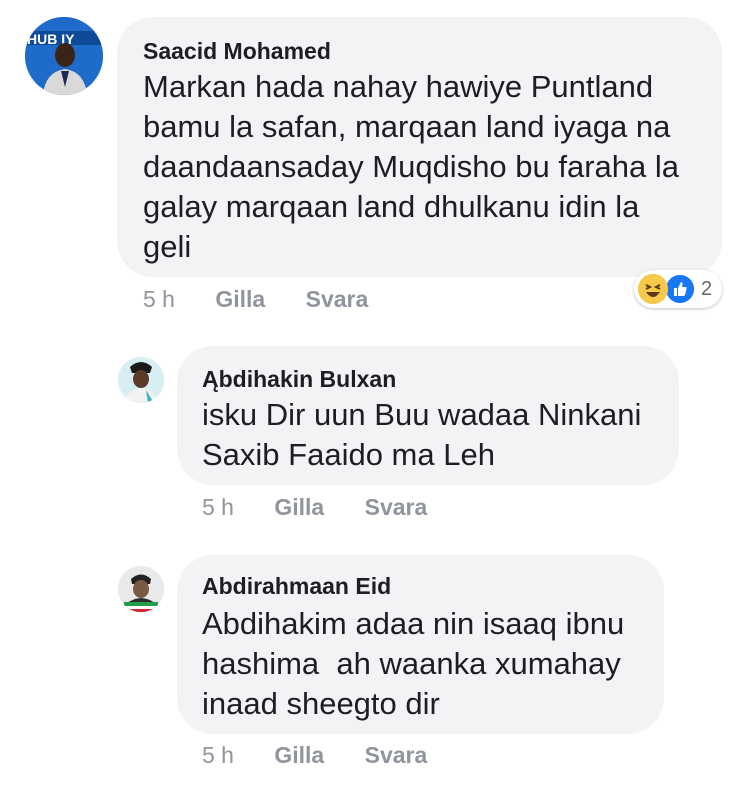 This screenshot has width=750, height=789. I want to click on avatar: HUB IY, so click(64, 56).